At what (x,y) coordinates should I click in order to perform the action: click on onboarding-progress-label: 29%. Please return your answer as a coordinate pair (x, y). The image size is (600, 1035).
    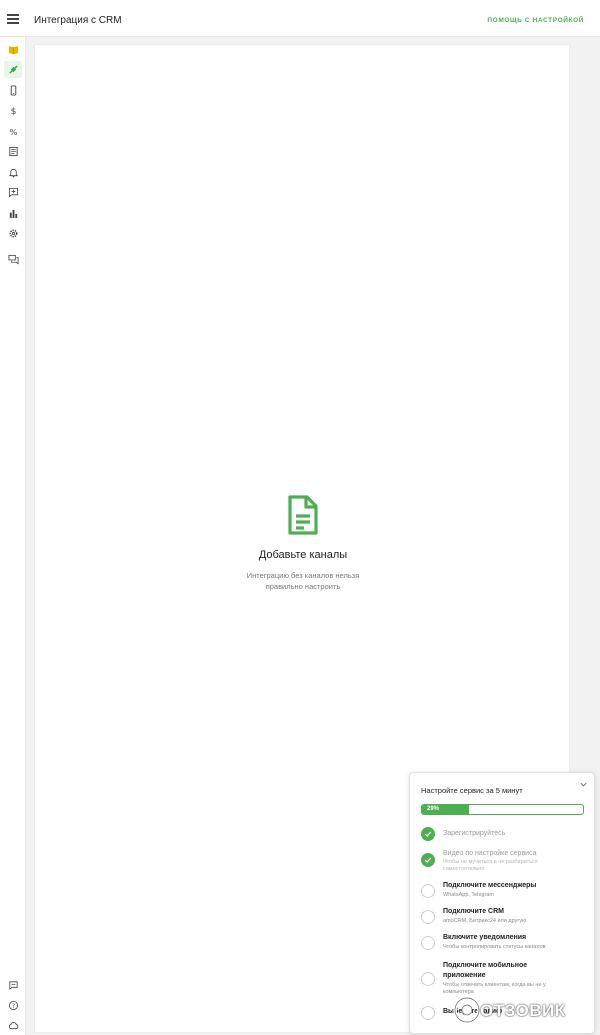
    Looking at the image, I should click on (433, 809).